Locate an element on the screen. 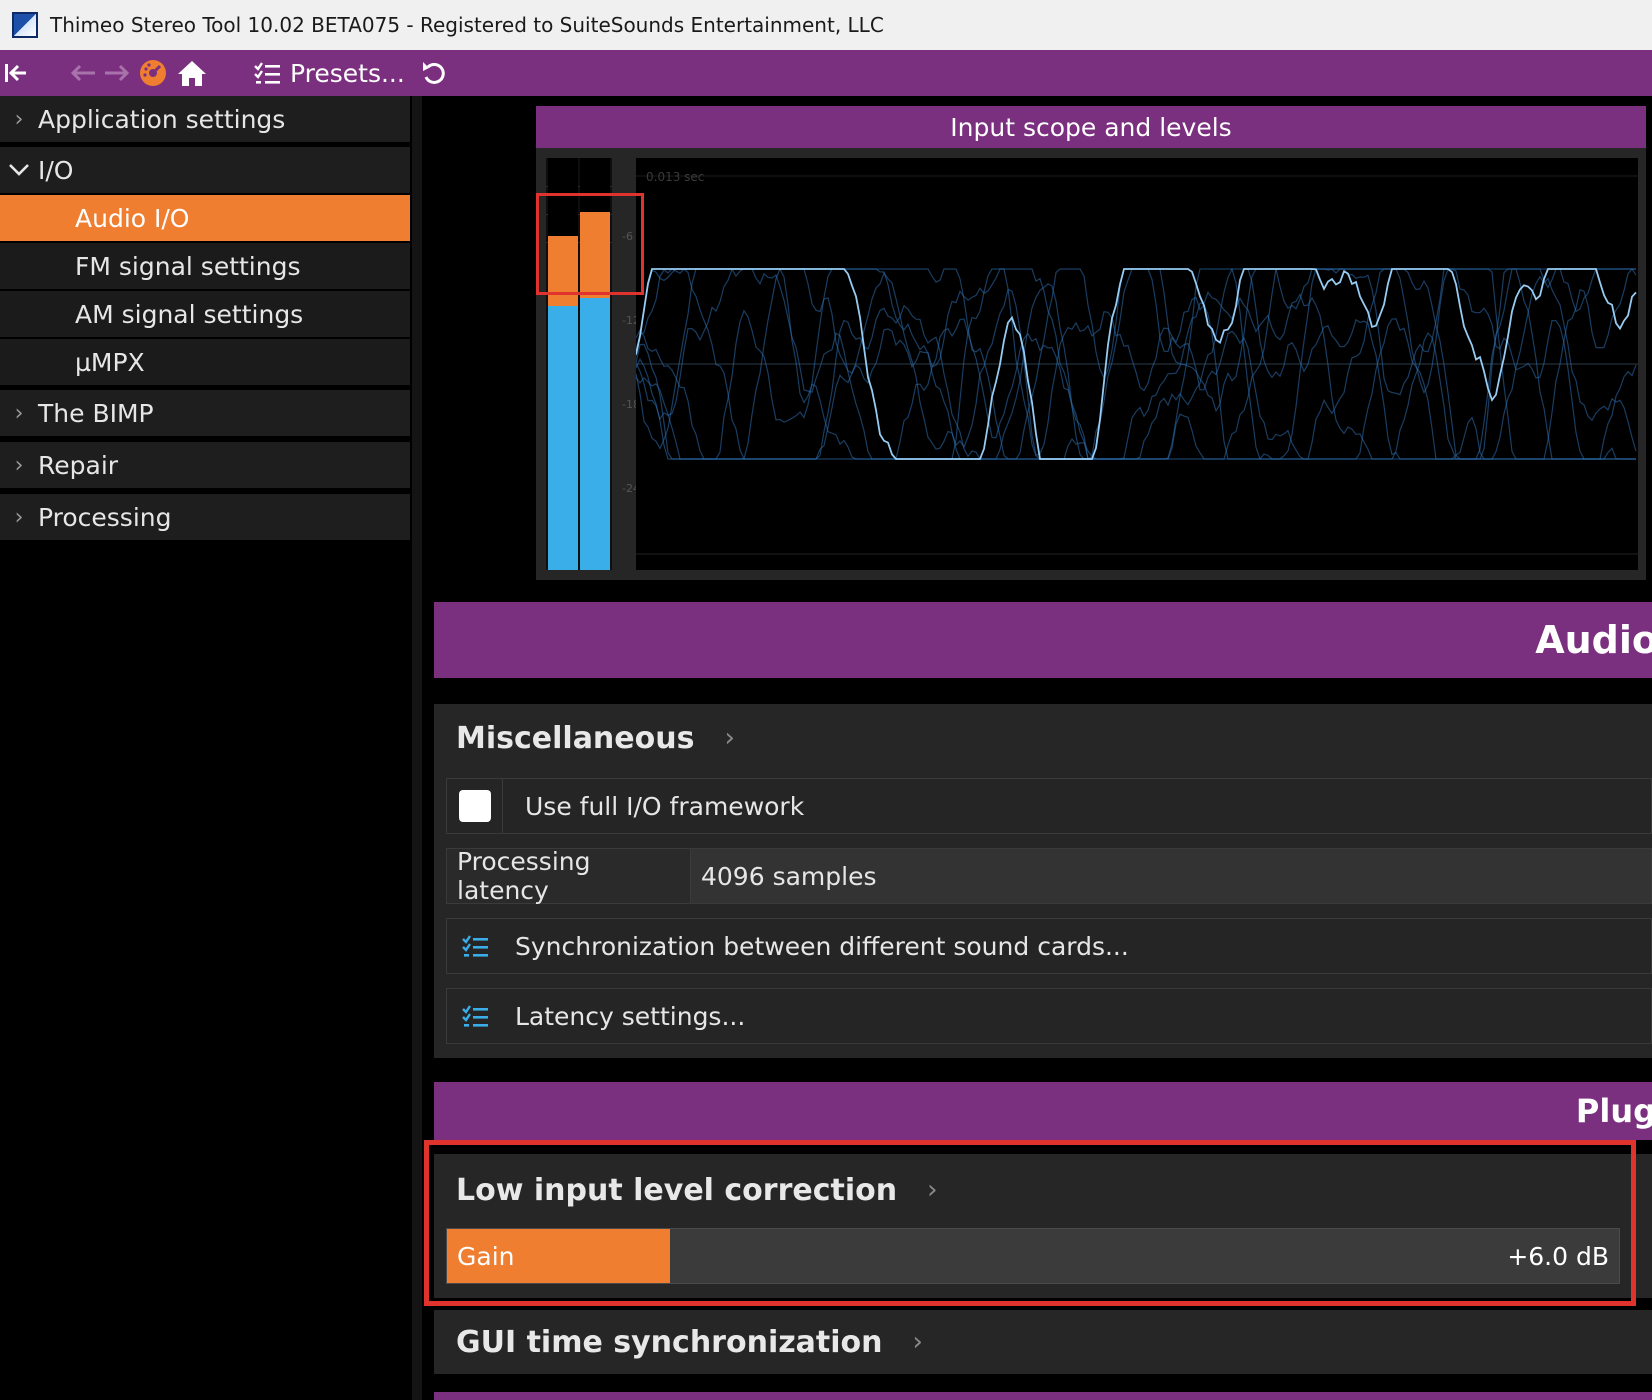  right-level-meter is located at coordinates (595, 364).